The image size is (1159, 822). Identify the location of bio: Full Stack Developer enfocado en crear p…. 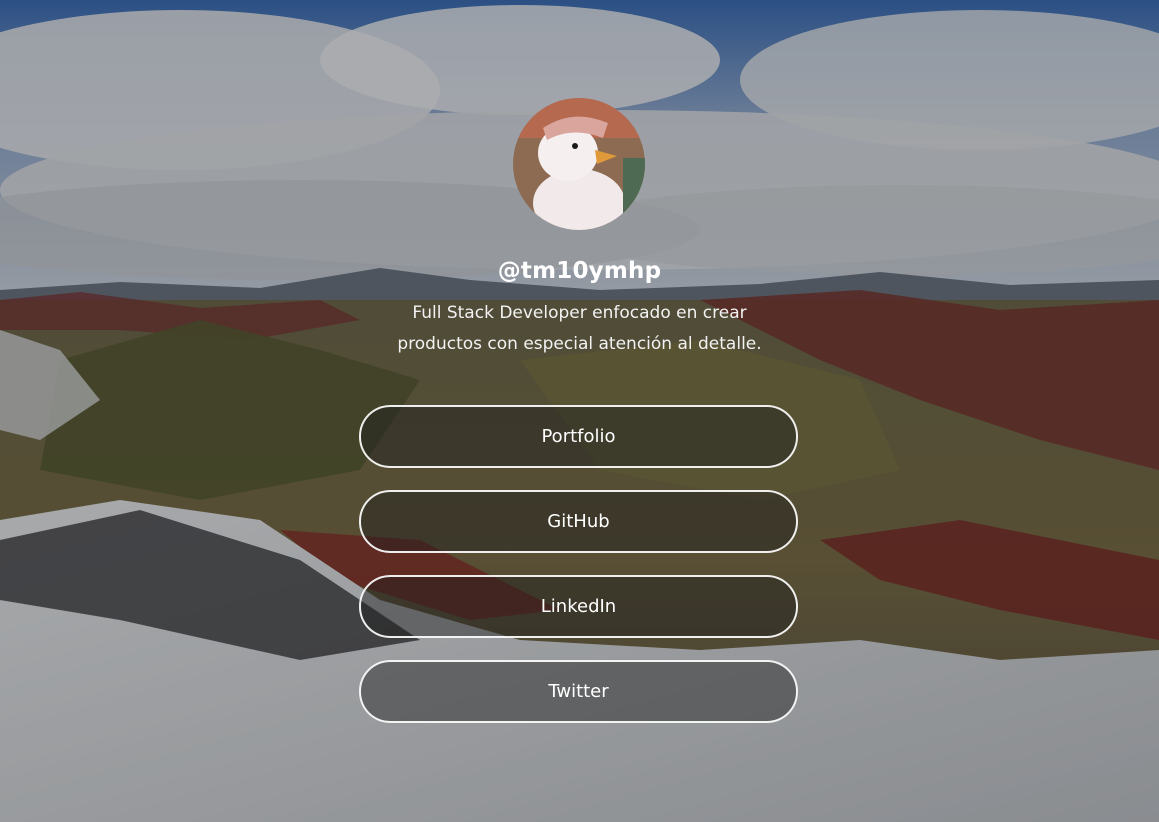
(579, 329).